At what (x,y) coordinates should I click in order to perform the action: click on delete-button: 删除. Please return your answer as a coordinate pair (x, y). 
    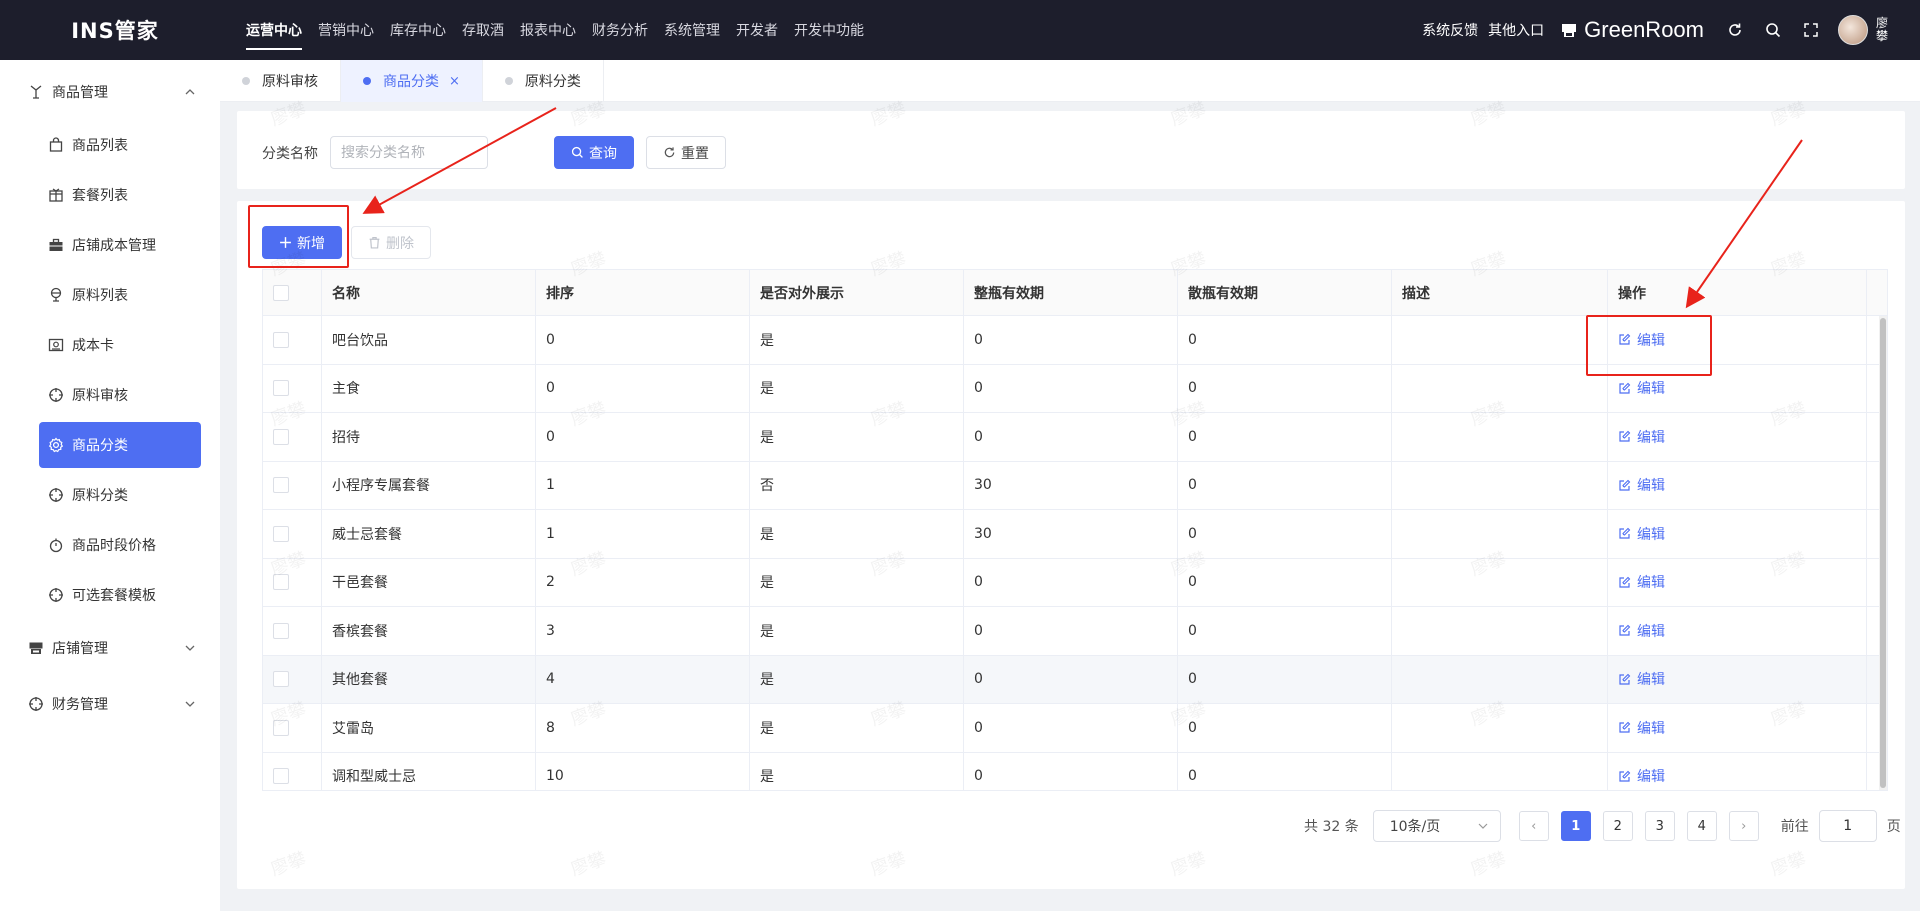
    Looking at the image, I should click on (391, 242).